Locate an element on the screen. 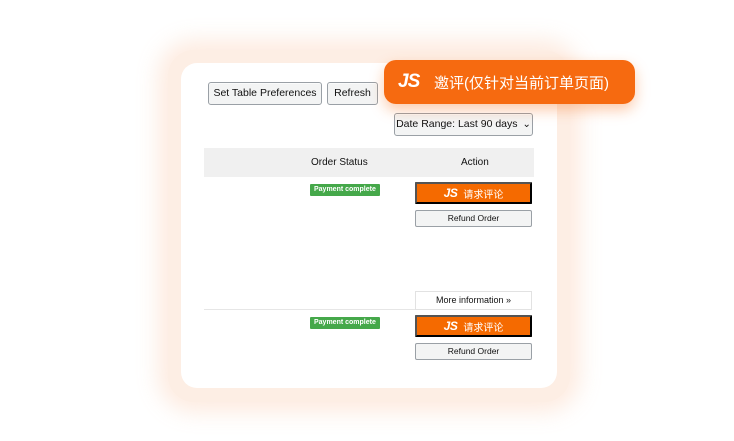  more-information-button: More information » is located at coordinates (473, 300).